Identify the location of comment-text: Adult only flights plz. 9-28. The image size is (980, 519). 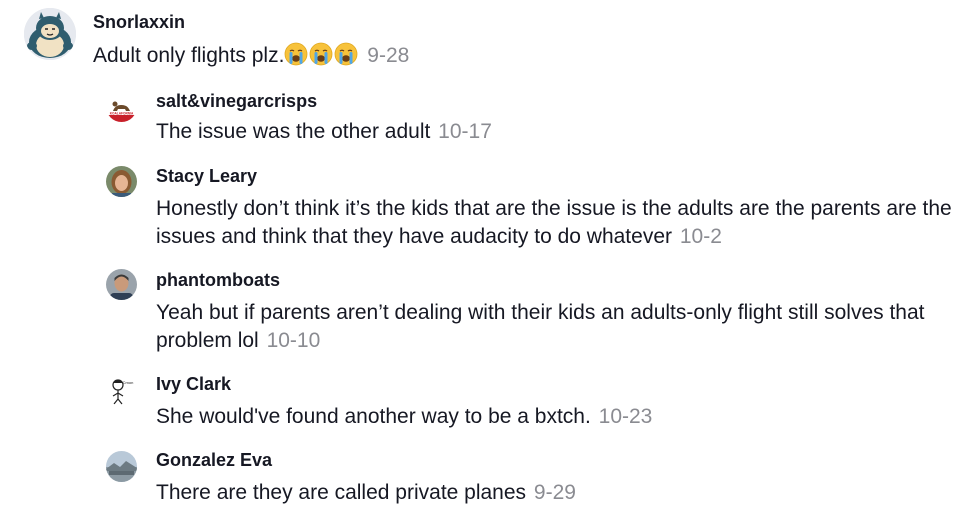
(523, 56).